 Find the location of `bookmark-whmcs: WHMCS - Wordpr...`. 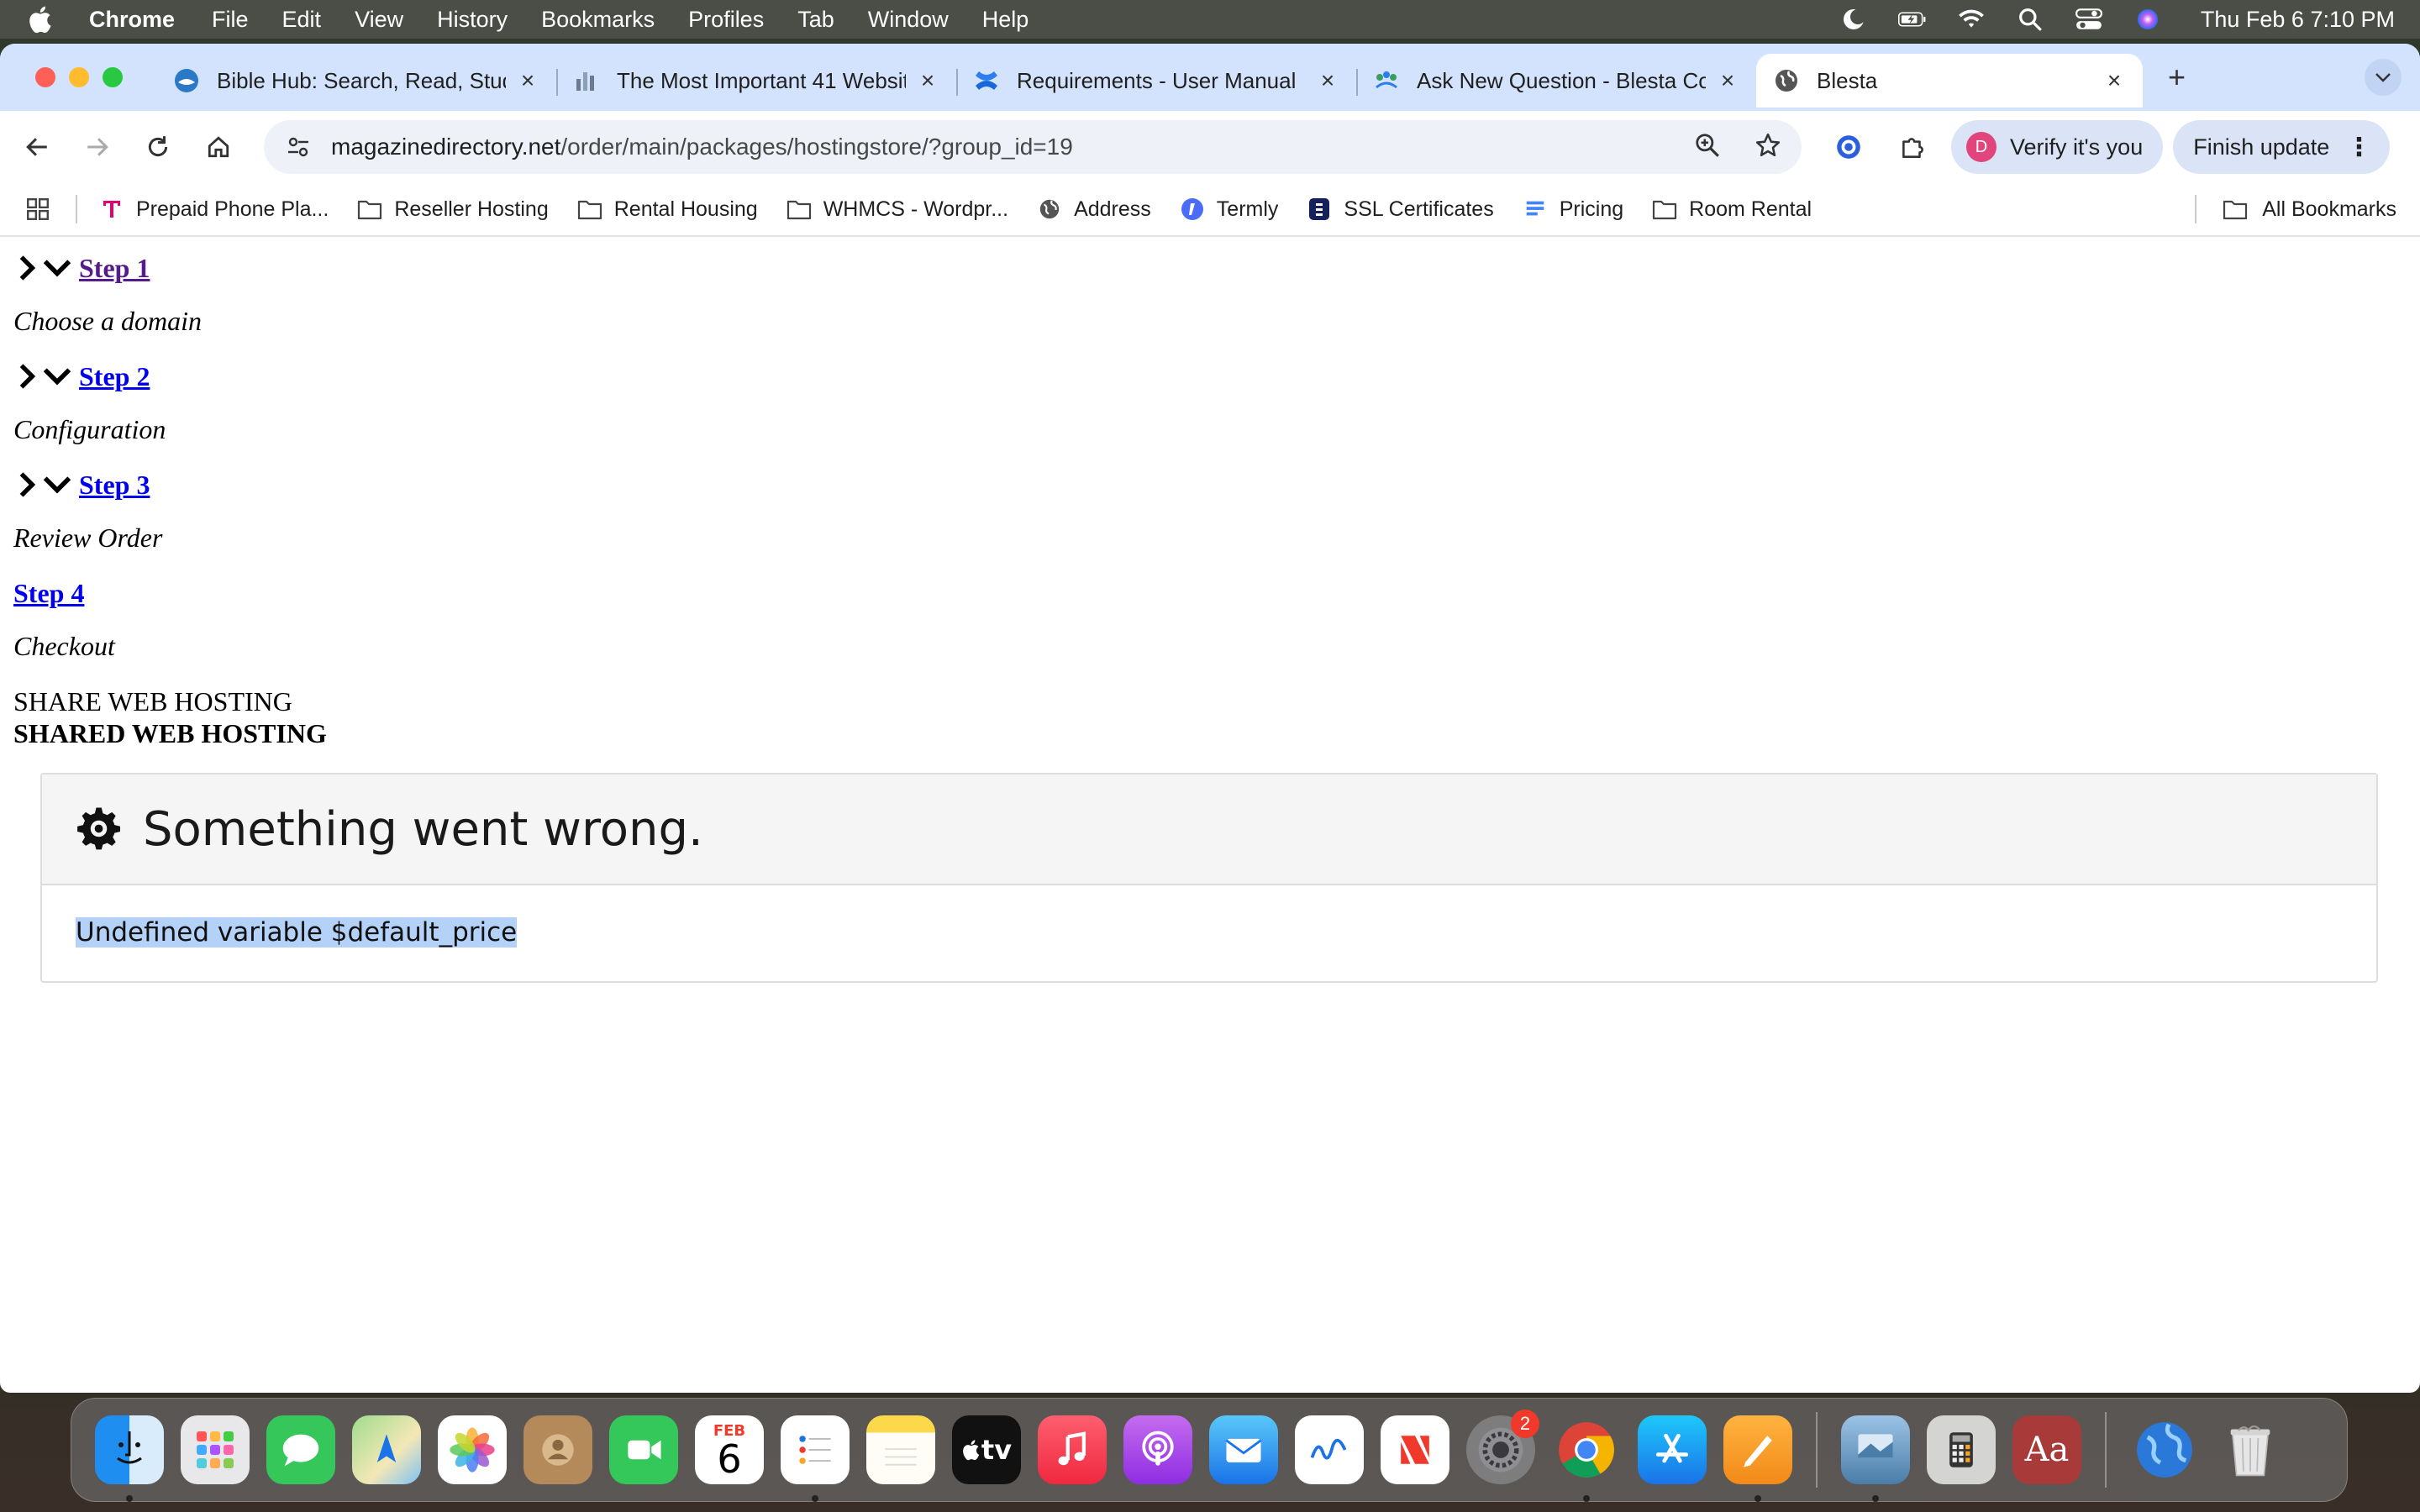

bookmark-whmcs: WHMCS - Wordpr... is located at coordinates (897, 209).